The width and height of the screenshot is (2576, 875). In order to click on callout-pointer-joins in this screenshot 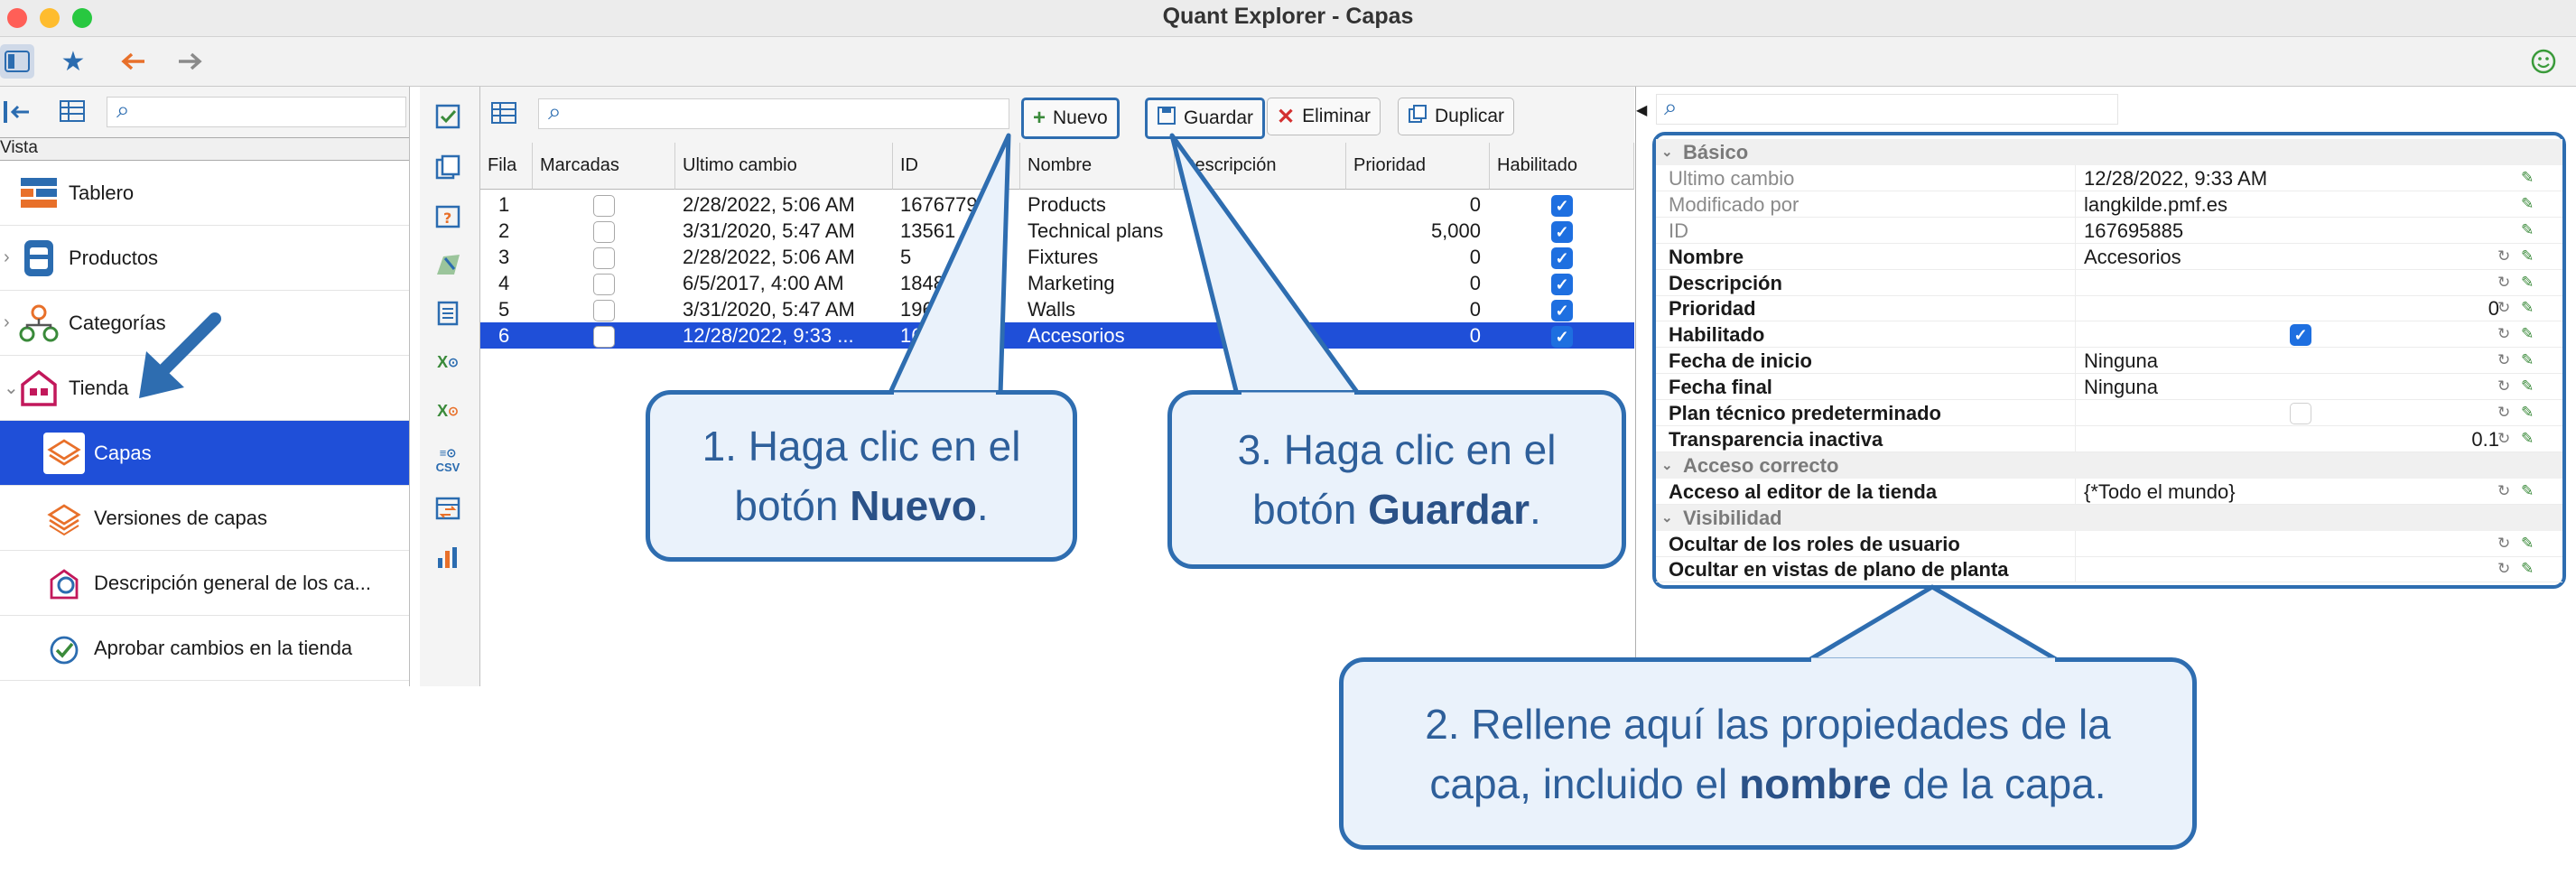, I will do `click(1474, 528)`.